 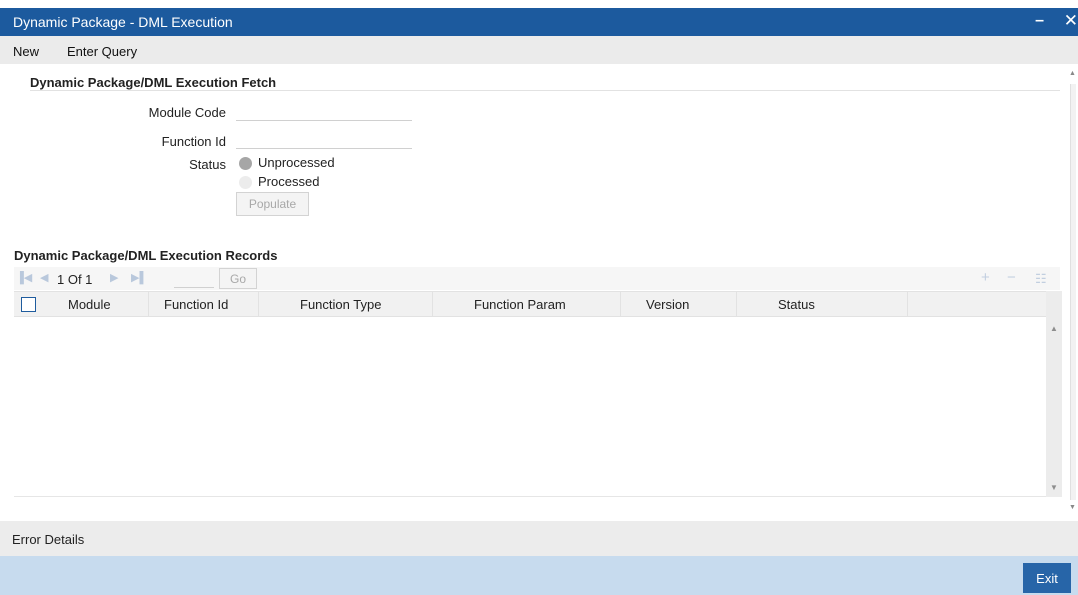 What do you see at coordinates (123, 22) in the screenshot?
I see `window-title: Dynamic Package - DML Execution` at bounding box center [123, 22].